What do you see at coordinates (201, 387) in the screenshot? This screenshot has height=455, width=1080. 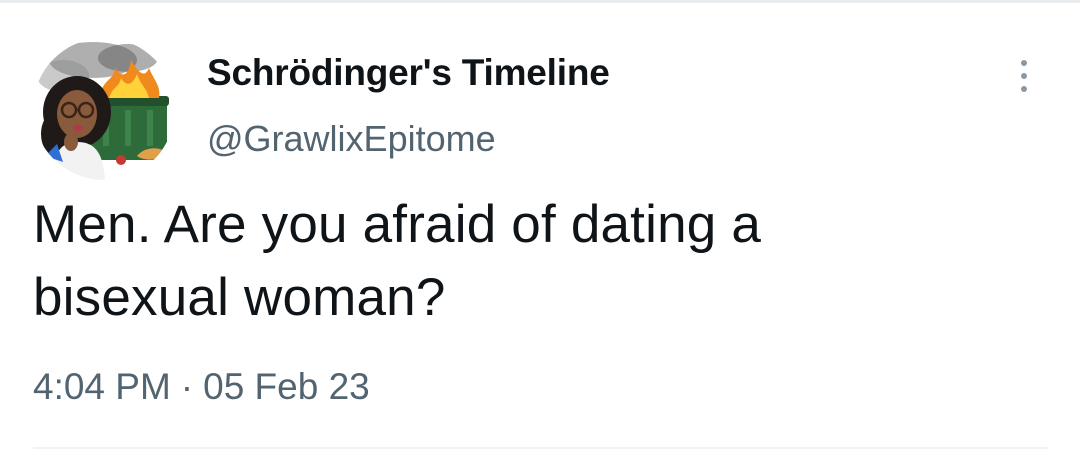 I see `tweet-timestamp: 4:04 PM · 05 Feb 23` at bounding box center [201, 387].